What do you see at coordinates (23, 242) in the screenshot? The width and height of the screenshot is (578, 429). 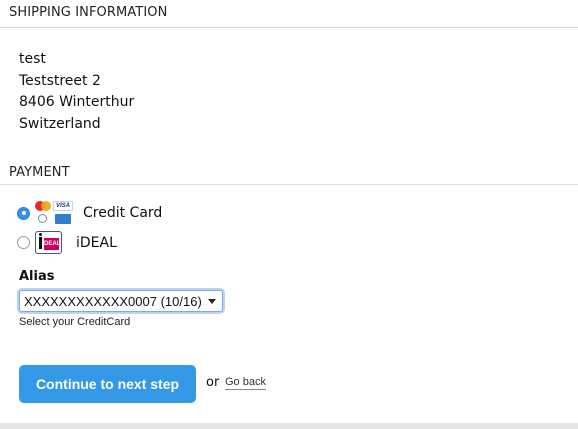 I see `ideal-radio` at bounding box center [23, 242].